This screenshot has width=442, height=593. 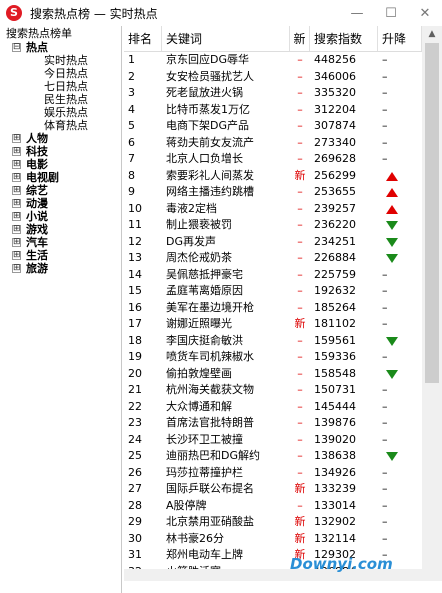 I want to click on header-new: 新, so click(x=300, y=38).